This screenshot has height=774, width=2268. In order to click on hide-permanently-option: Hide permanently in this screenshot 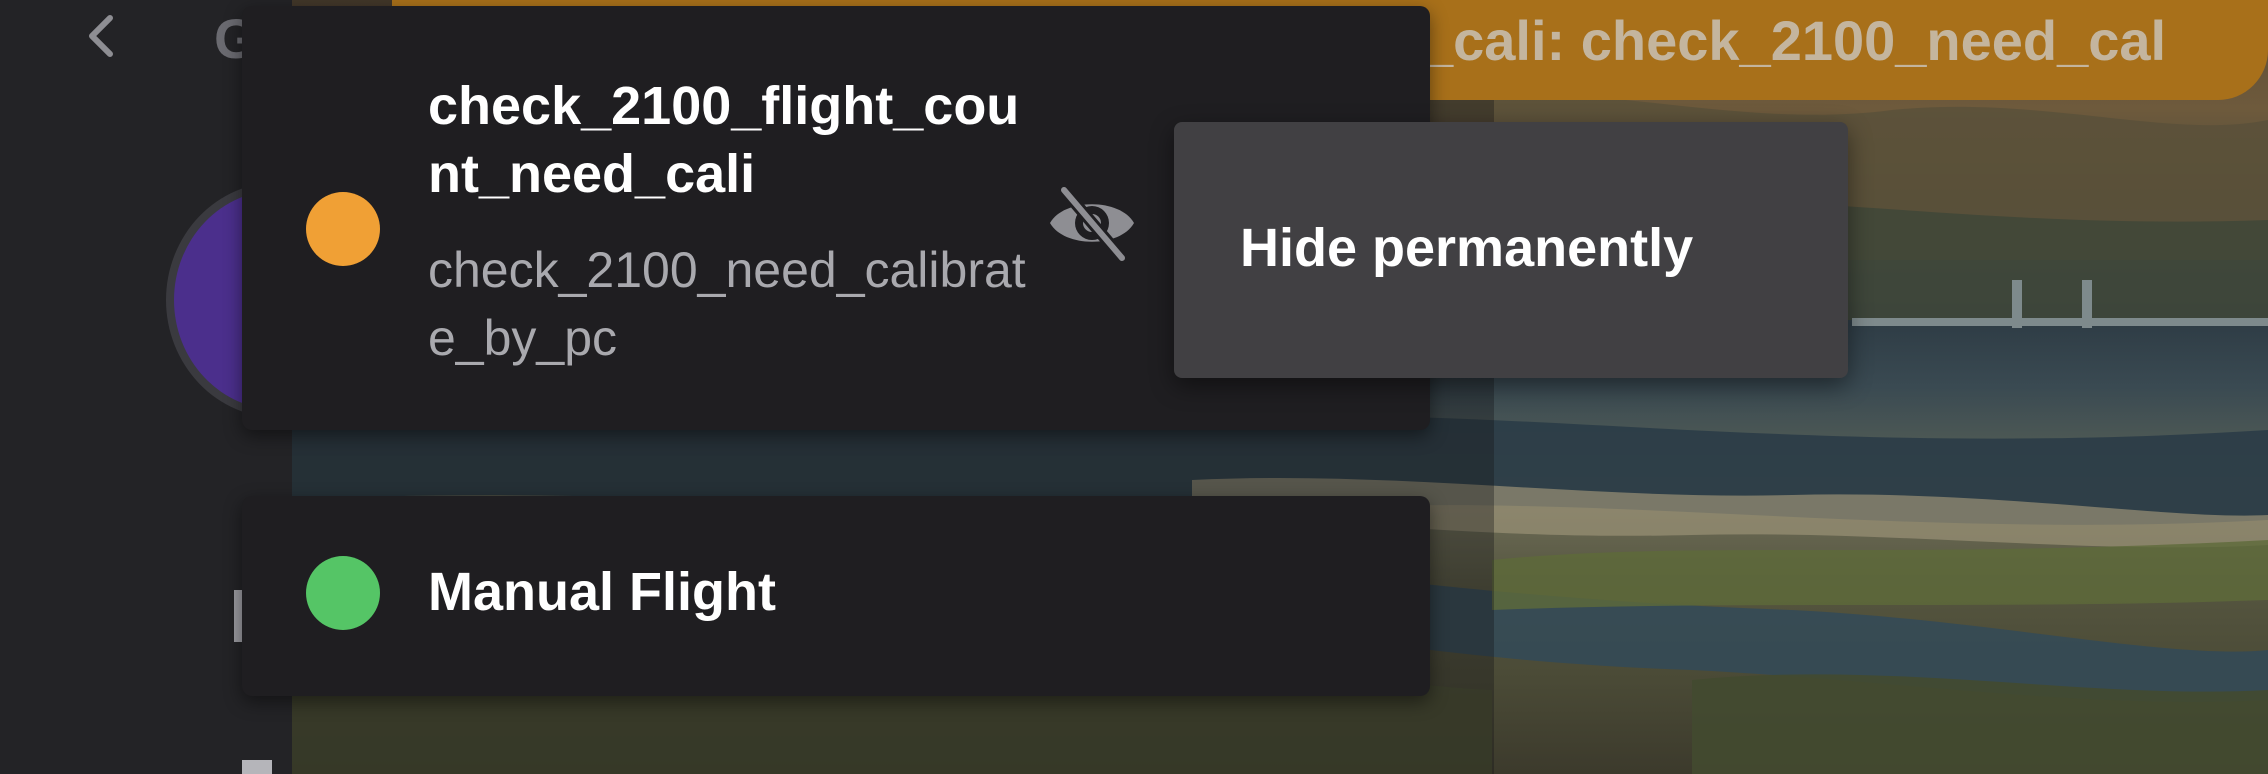, I will do `click(1466, 248)`.